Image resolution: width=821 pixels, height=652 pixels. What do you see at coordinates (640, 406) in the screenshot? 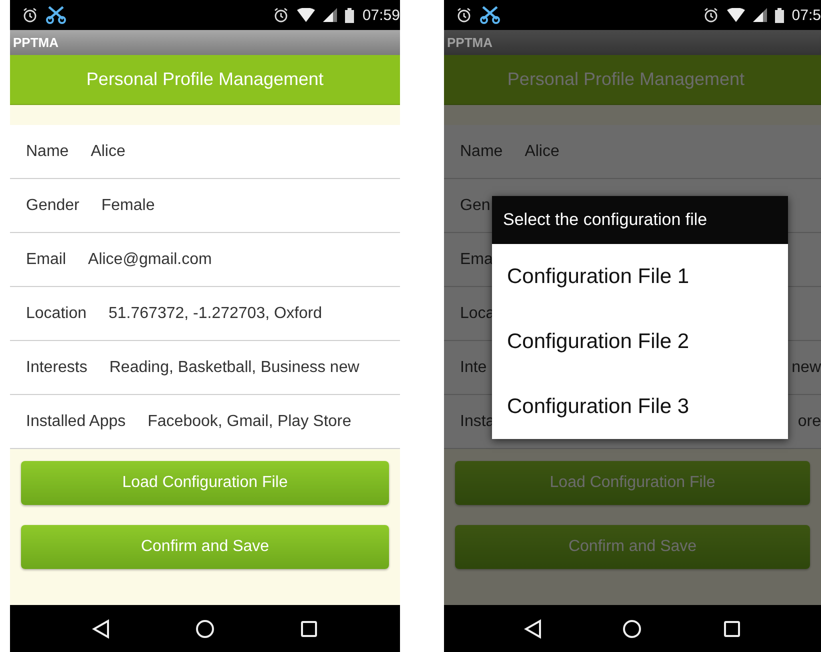
I see `dialog-option: Configuration File 3` at bounding box center [640, 406].